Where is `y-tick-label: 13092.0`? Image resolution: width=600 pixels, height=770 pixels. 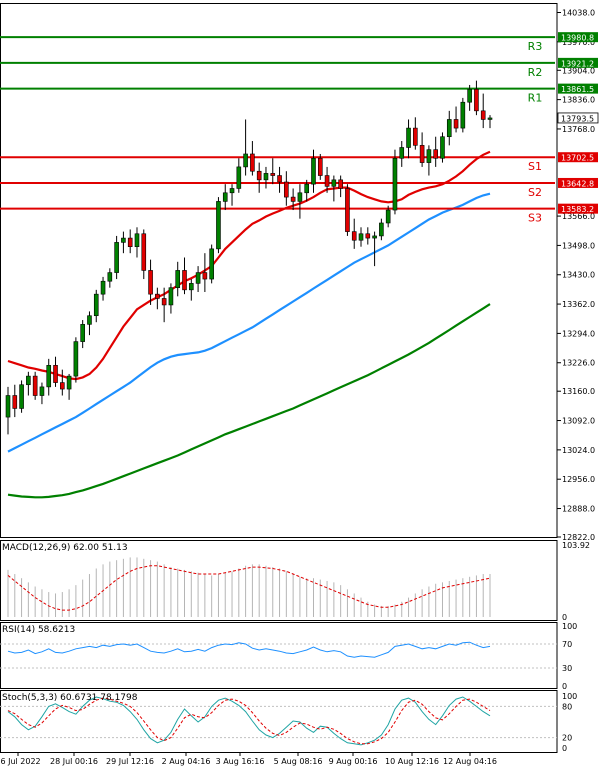
y-tick-label: 13092.0 is located at coordinates (578, 421).